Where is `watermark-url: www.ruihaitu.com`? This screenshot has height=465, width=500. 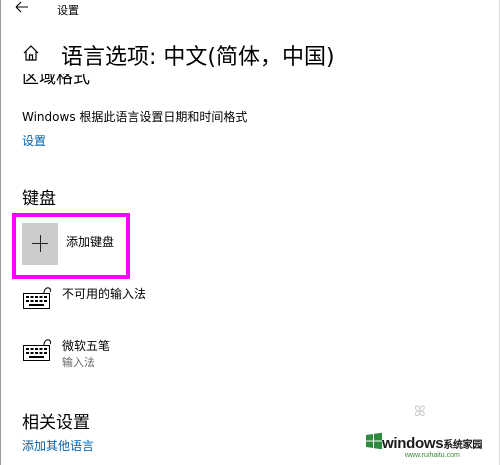
watermark-url: www.ruihaitu.com is located at coordinates (432, 455).